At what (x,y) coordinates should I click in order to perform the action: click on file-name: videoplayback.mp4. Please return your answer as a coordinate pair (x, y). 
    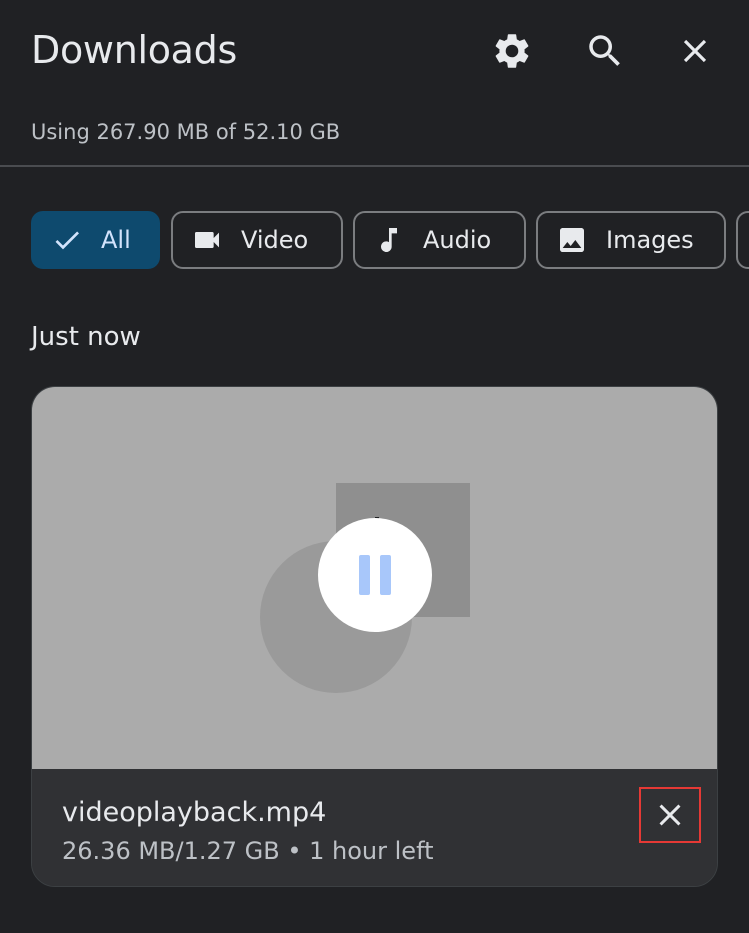
    Looking at the image, I should click on (194, 812).